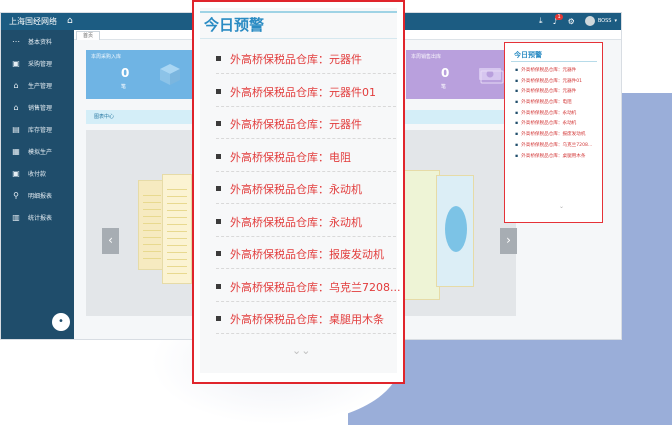  What do you see at coordinates (571, 21) in the screenshot?
I see `settings-icon: ⚙` at bounding box center [571, 21].